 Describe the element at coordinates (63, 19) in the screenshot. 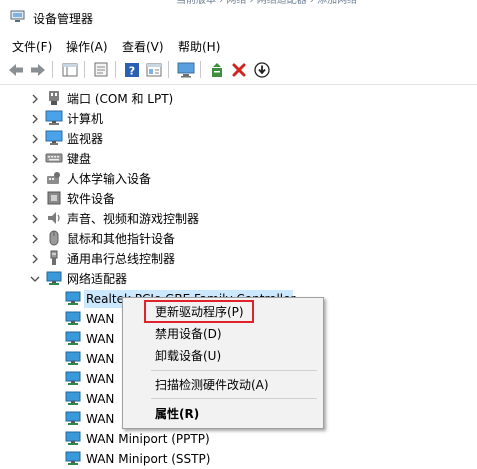

I see `window-title: 设备管理器` at that location.